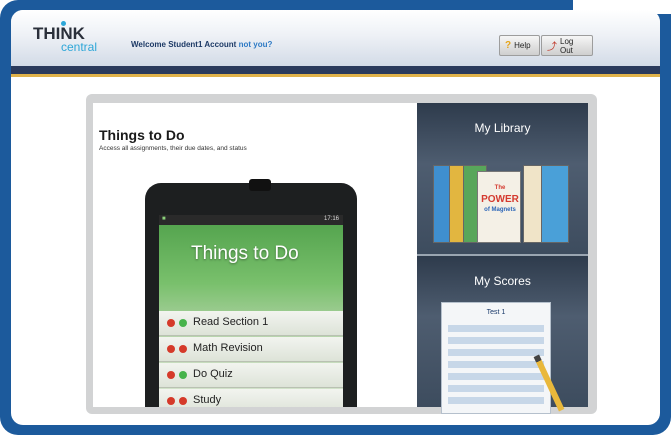  I want to click on tablet-status-bar: ■ 17:16, so click(251, 220).